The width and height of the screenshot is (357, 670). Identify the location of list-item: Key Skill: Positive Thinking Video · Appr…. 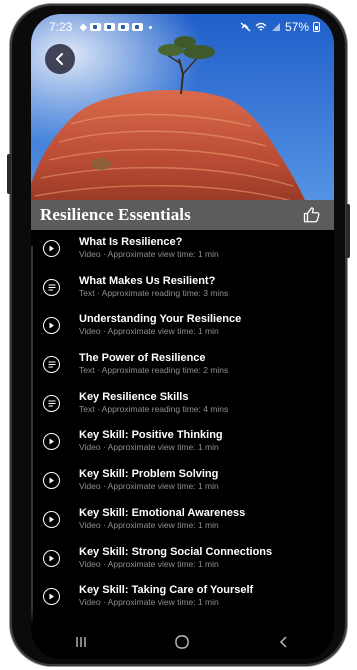
(182, 442).